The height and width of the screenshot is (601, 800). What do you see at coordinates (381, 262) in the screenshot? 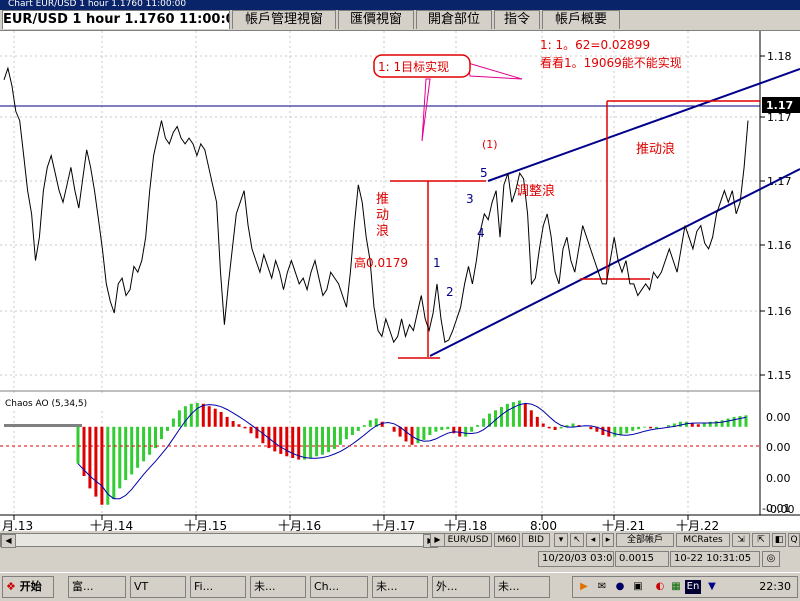
I see `height-note: 高0.0179` at bounding box center [381, 262].